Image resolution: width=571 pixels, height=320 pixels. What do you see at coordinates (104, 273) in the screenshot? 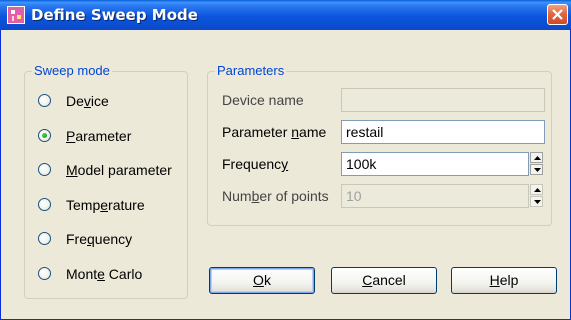
I see `radio-label: Monte Carlo` at bounding box center [104, 273].